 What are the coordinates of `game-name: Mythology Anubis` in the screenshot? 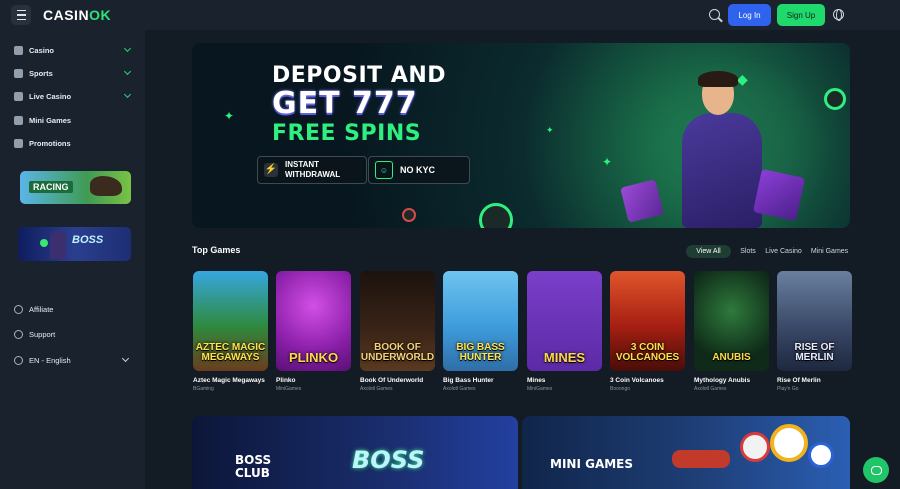 It's located at (731, 380).